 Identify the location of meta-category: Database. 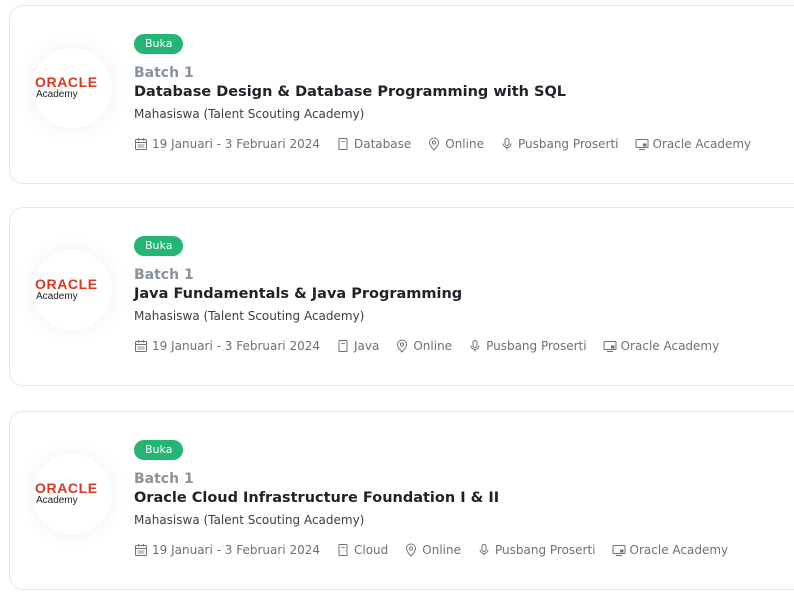
(373, 144).